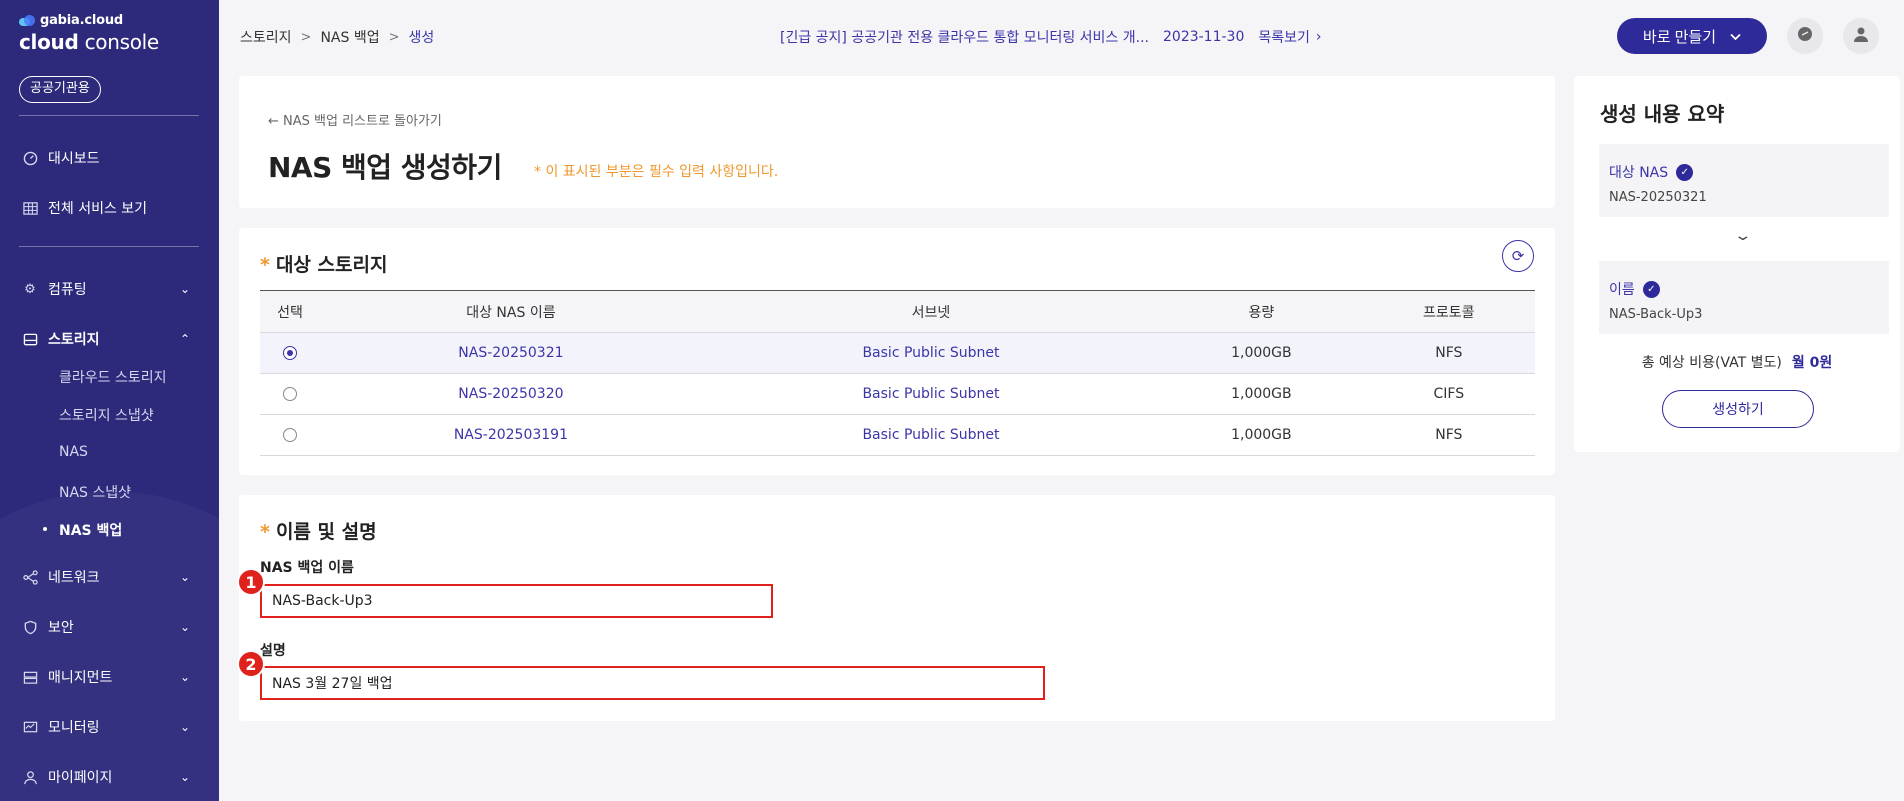 This screenshot has height=801, width=1904. I want to click on server-icon, so click(30, 677).